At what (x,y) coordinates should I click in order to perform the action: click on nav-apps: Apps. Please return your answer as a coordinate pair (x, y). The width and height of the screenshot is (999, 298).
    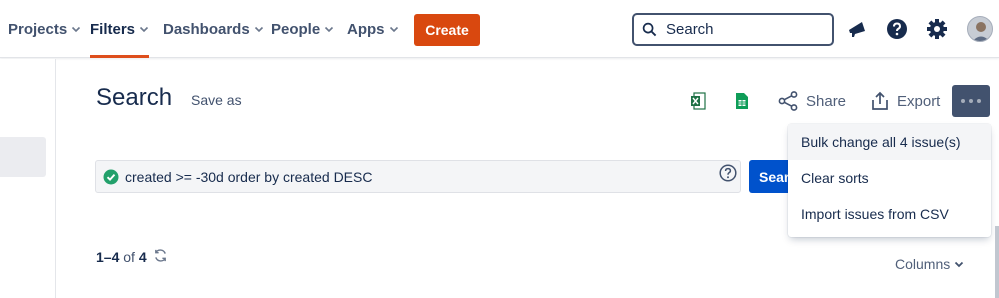
    Looking at the image, I should click on (373, 29).